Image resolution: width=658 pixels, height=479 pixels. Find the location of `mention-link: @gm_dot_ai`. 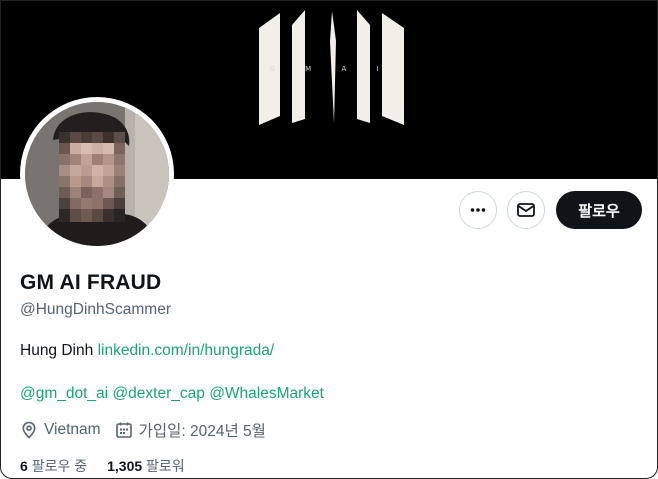

mention-link: @gm_dot_ai is located at coordinates (64, 393).